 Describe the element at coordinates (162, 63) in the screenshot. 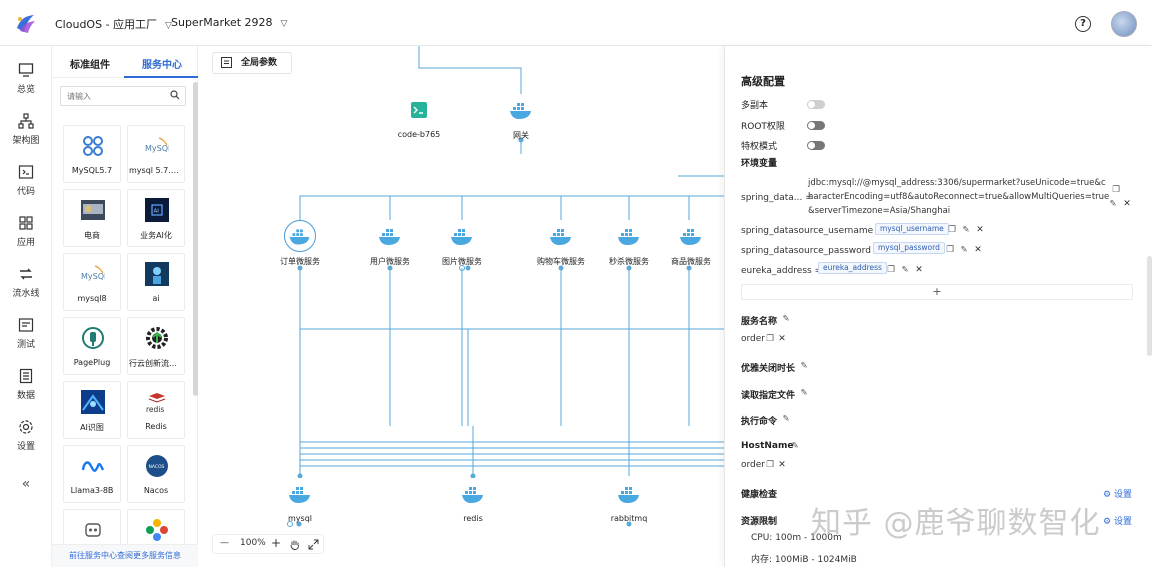

I see `tab-service-center: 服务中心` at that location.